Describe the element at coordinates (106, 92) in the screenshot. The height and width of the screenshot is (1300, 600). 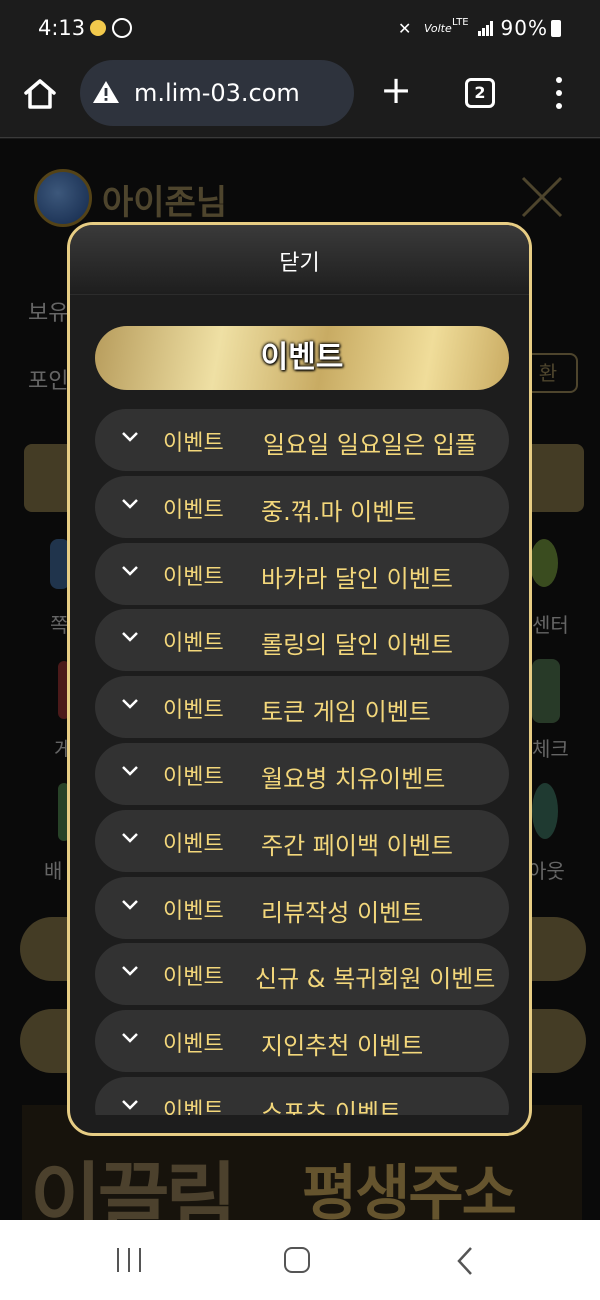
I see `warning-icon` at that location.